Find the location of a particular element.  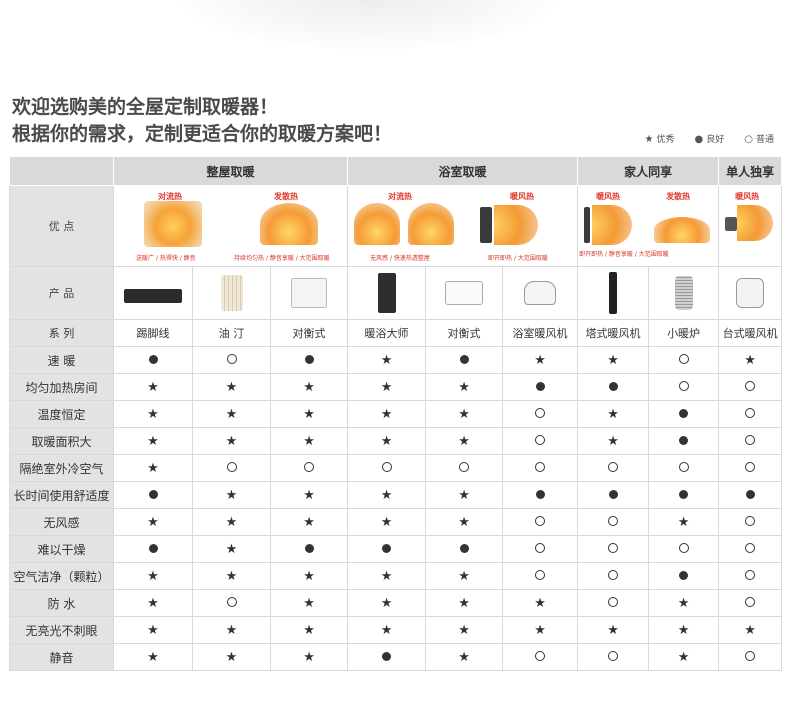

bathroom-fan-heater-image is located at coordinates (540, 293).